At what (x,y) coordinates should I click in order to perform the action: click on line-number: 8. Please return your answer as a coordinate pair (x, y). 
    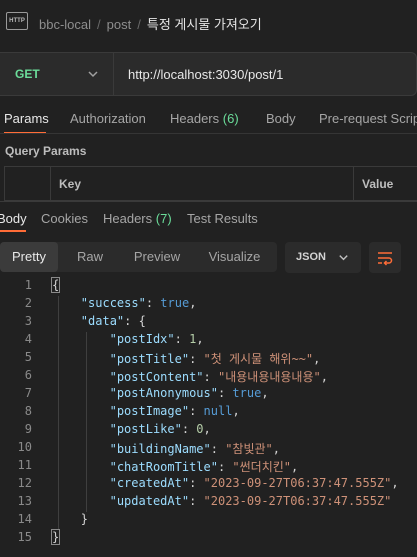
    Looking at the image, I should click on (28, 411).